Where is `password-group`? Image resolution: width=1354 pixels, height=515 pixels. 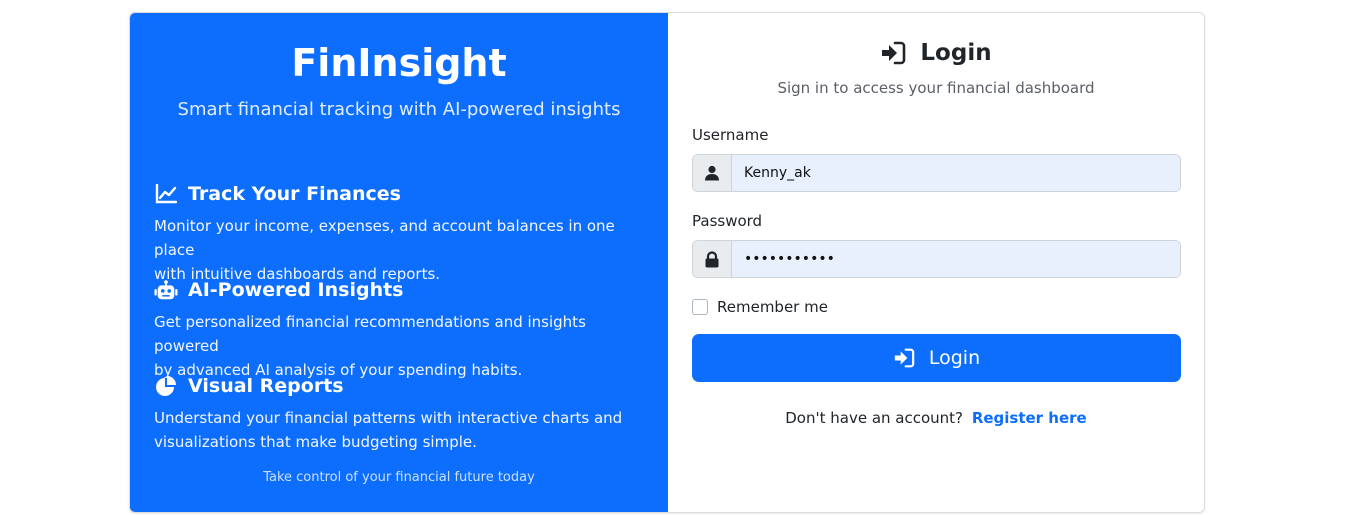
password-group is located at coordinates (936, 259).